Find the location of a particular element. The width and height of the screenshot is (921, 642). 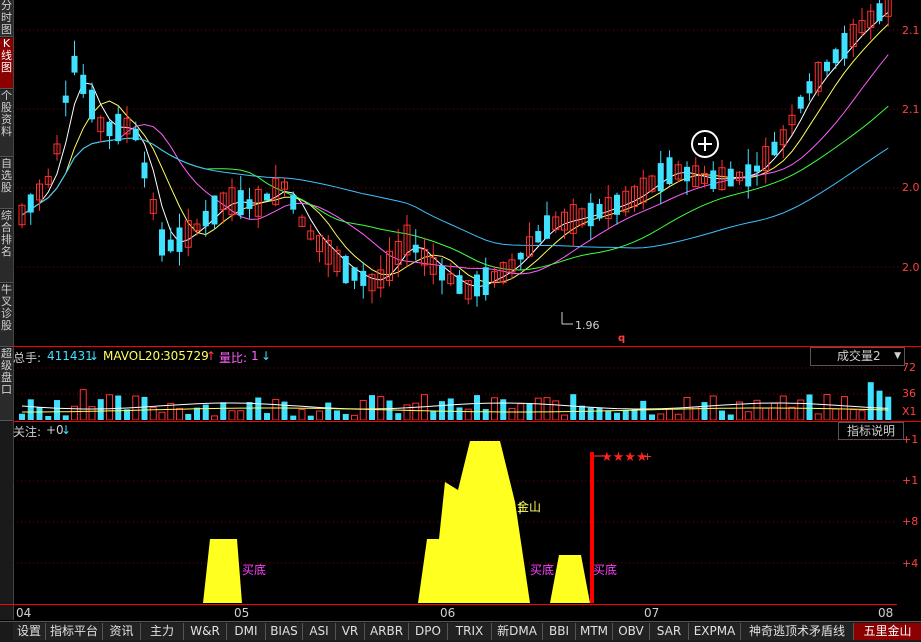

tab-bias: BIAS is located at coordinates (284, 631).